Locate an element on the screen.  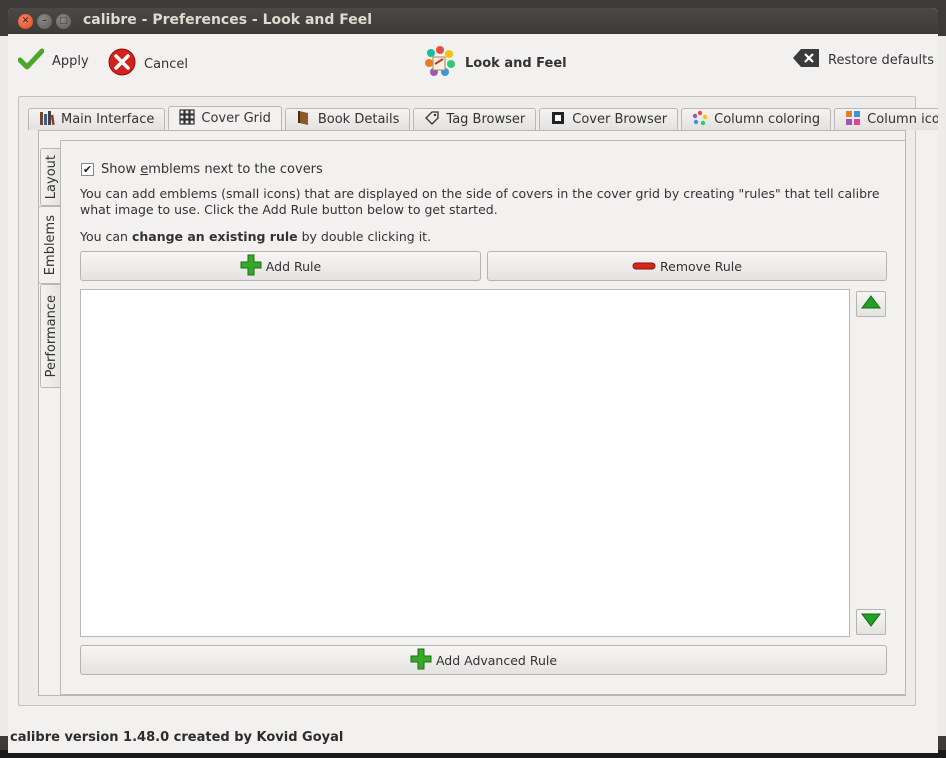
cancel-icon is located at coordinates (122, 64).